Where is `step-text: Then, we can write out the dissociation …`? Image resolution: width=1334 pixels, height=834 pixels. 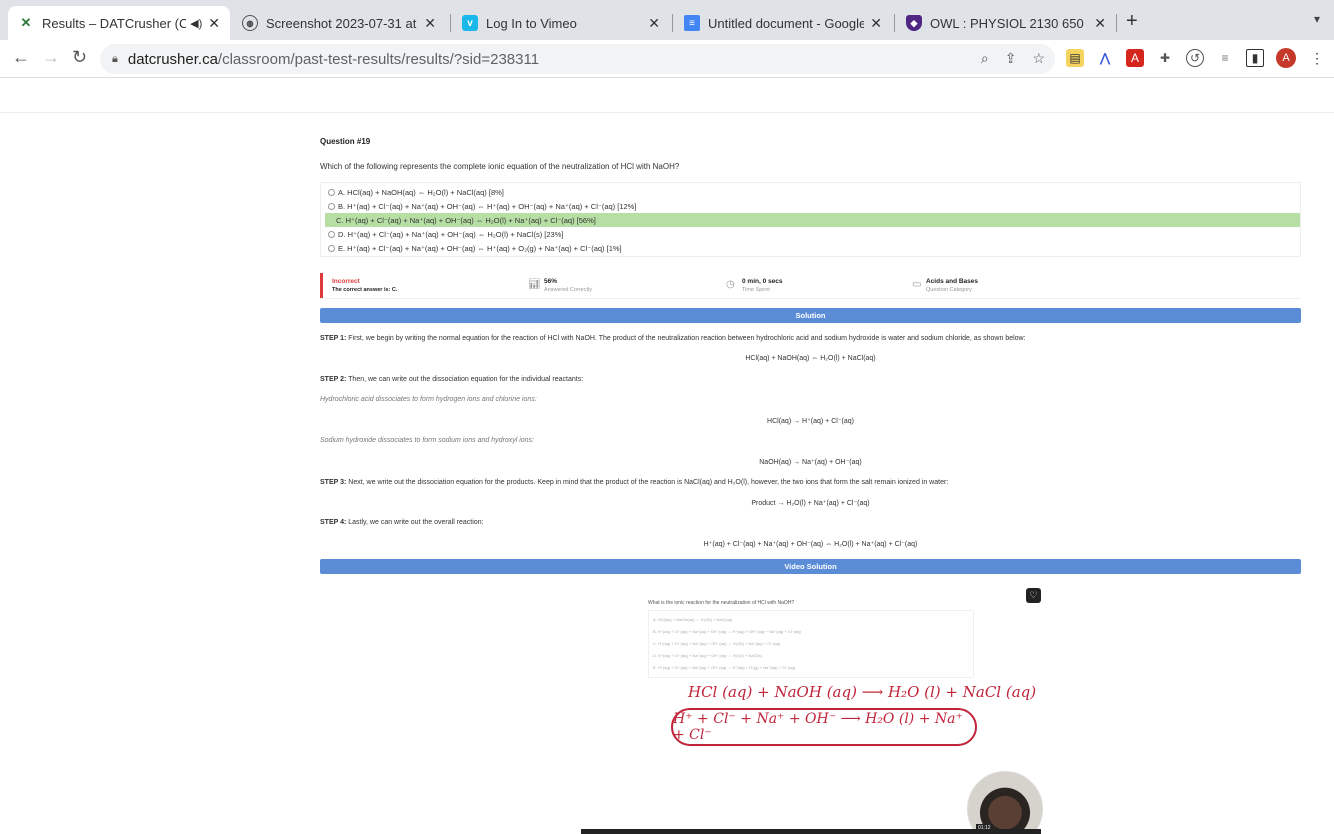
step-text: Then, we can write out the dissociation … is located at coordinates (465, 379).